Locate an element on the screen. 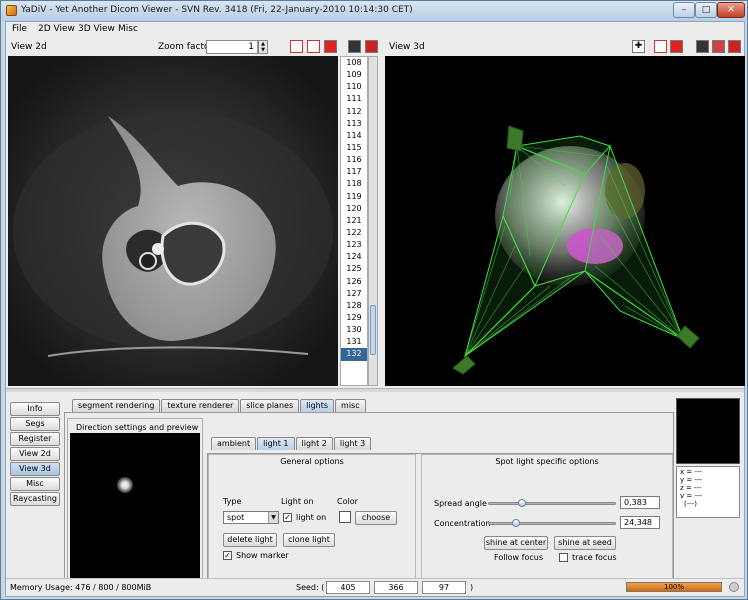 The image size is (748, 600). snapshot-icon is located at coordinates (354, 46).